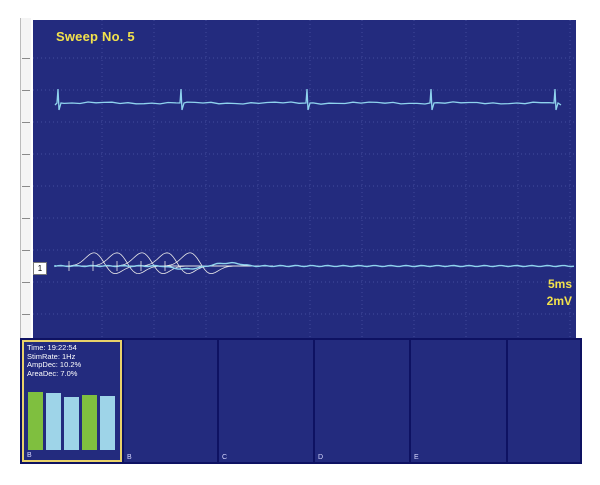  Describe the element at coordinates (362, 401) in the screenshot. I see `train-panel: D` at that location.